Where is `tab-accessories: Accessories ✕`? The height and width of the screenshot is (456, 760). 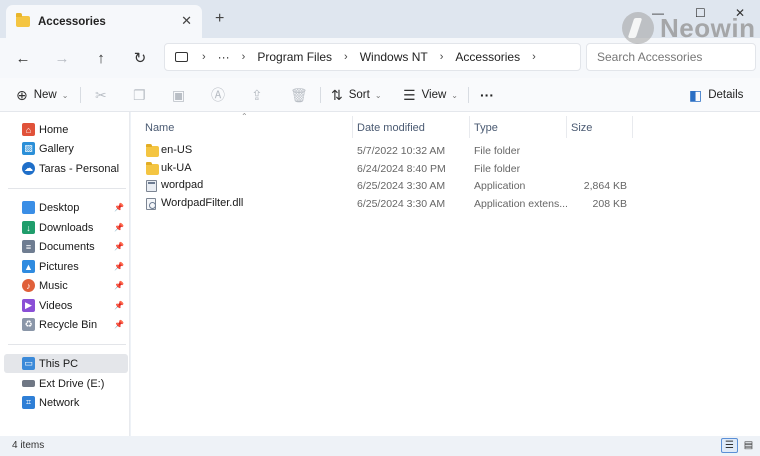
tab-accessories: Accessories ✕ is located at coordinates (104, 21).